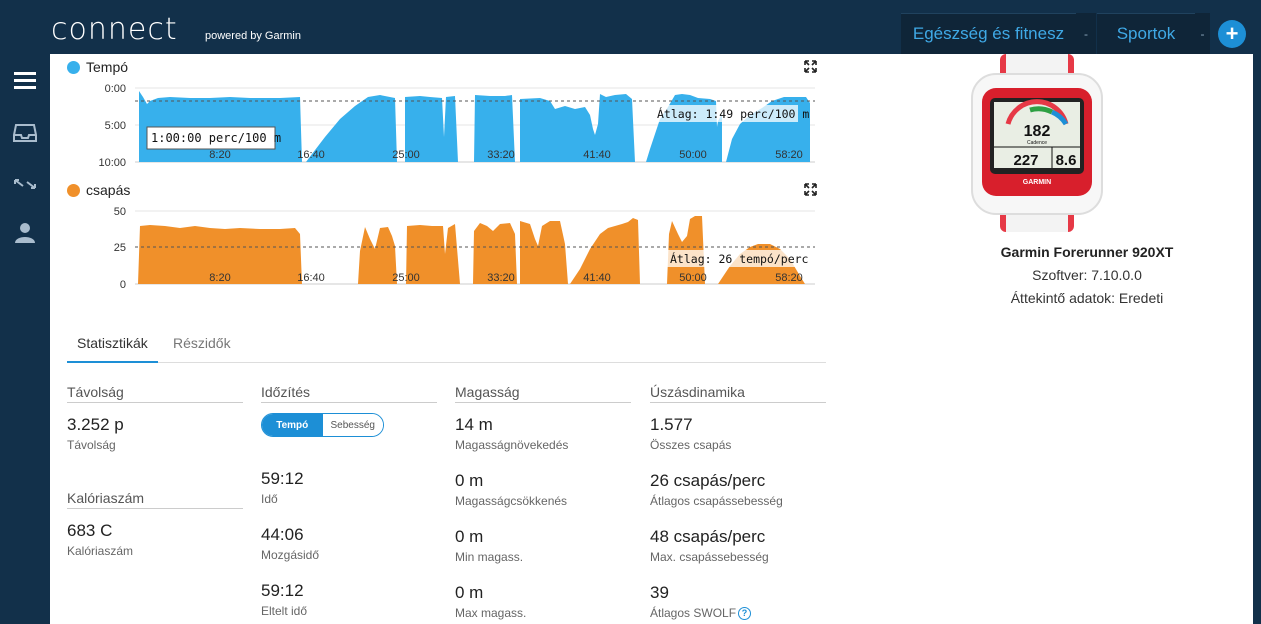 The height and width of the screenshot is (624, 1261). I want to click on swim-dynamics-heading: Úszásdinamika, so click(738, 393).